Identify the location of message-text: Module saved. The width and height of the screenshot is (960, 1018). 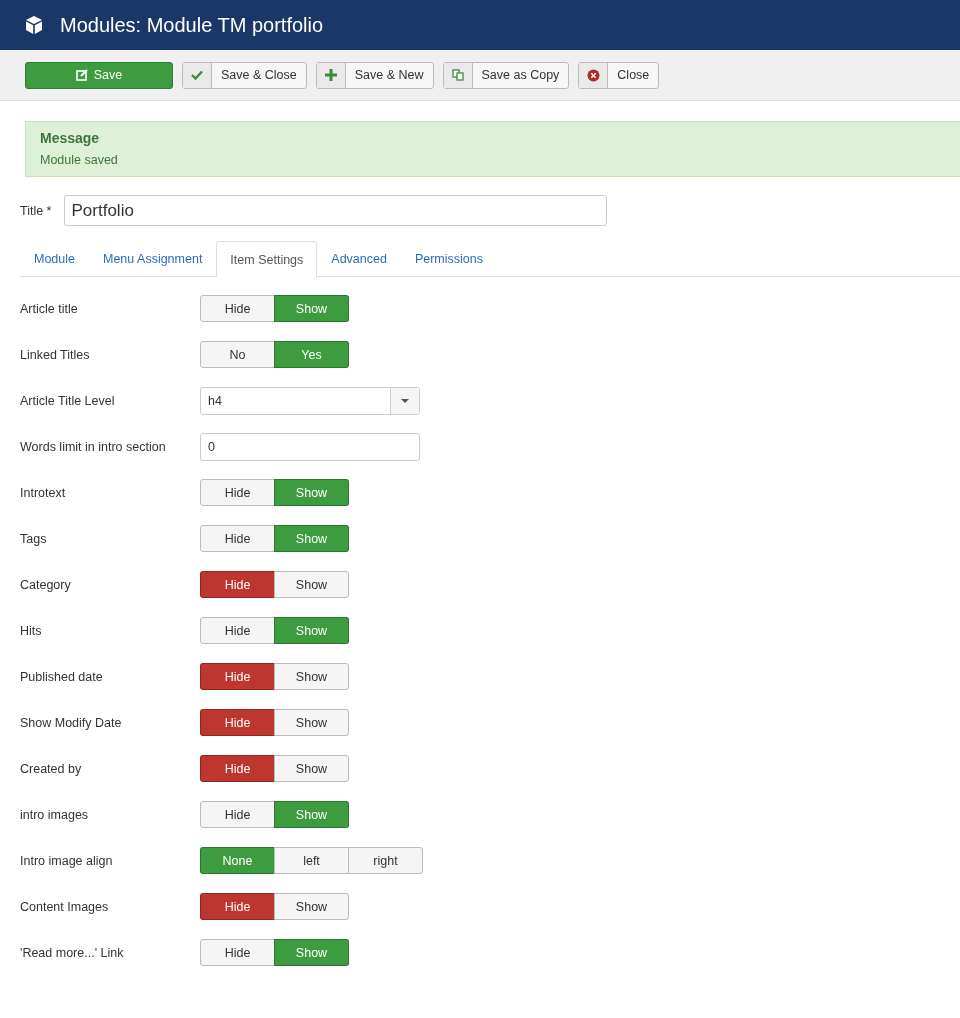
(79, 160).